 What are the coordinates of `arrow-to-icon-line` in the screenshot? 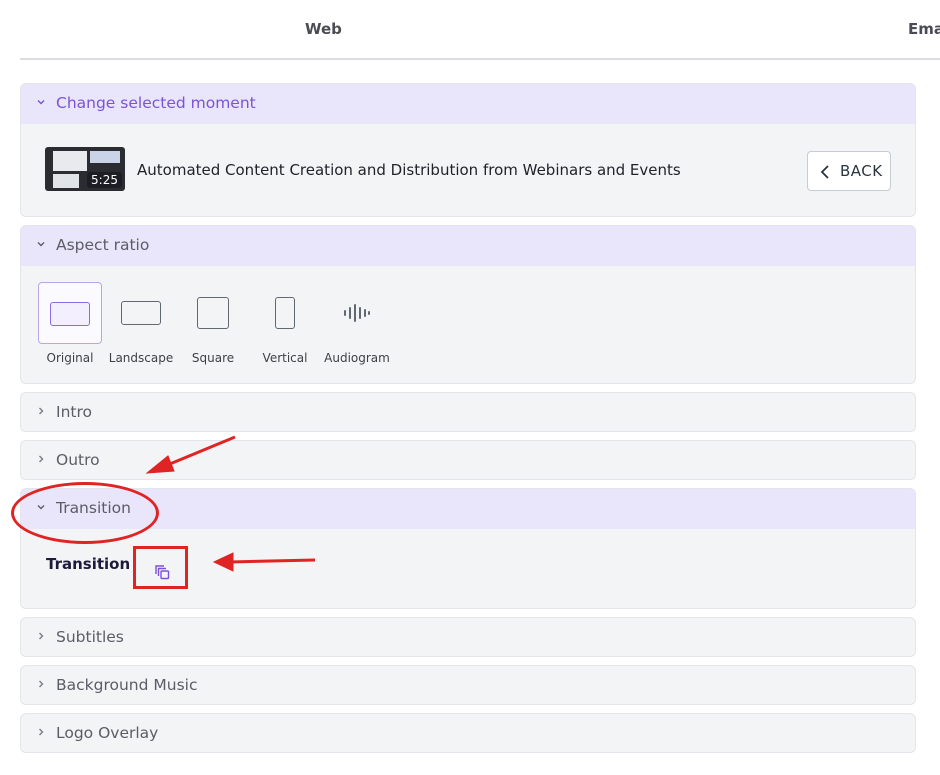 It's located at (272, 561).